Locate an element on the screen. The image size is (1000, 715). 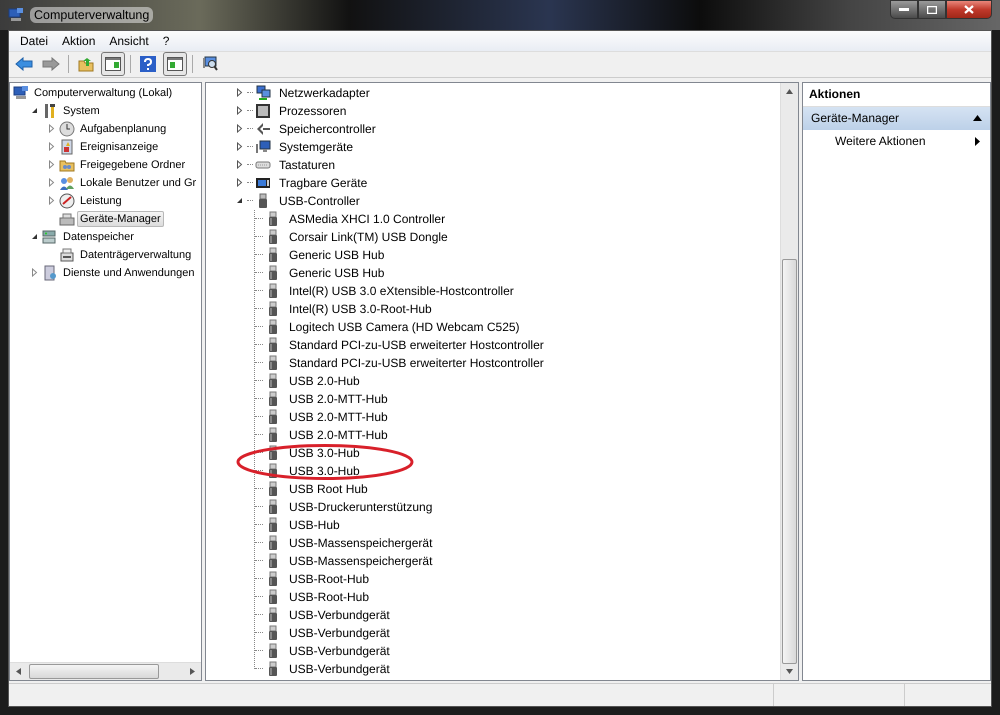
vertical-scrollbar is located at coordinates (789, 381).